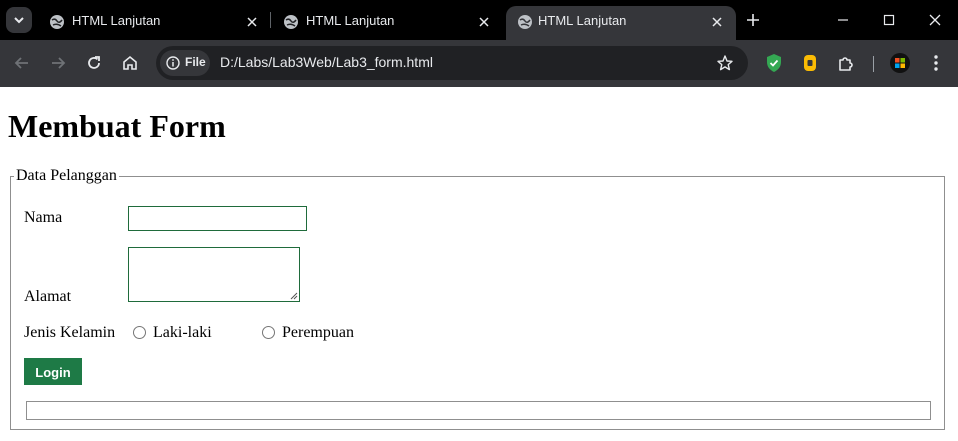 Image resolution: width=958 pixels, height=441 pixels. Describe the element at coordinates (478, 410) in the screenshot. I see `output-box` at that location.